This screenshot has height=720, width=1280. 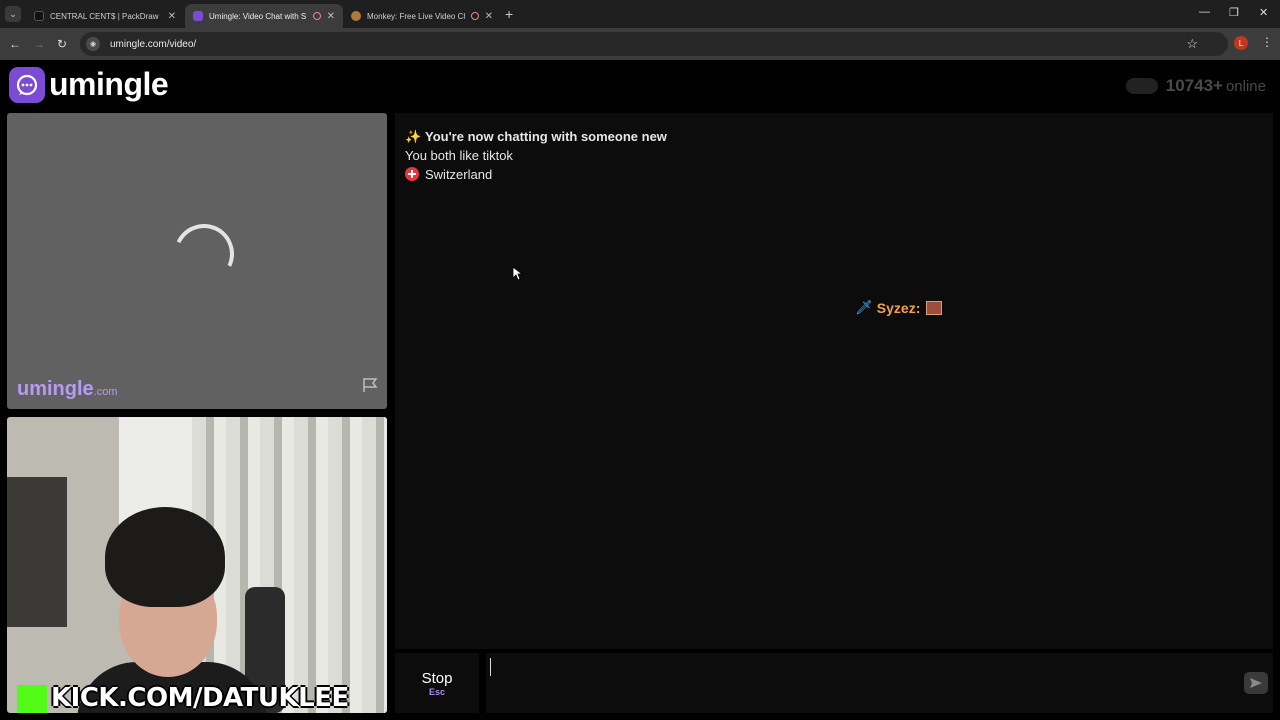 What do you see at coordinates (1267, 42) in the screenshot?
I see `browser-menu-icon: ⋮` at bounding box center [1267, 42].